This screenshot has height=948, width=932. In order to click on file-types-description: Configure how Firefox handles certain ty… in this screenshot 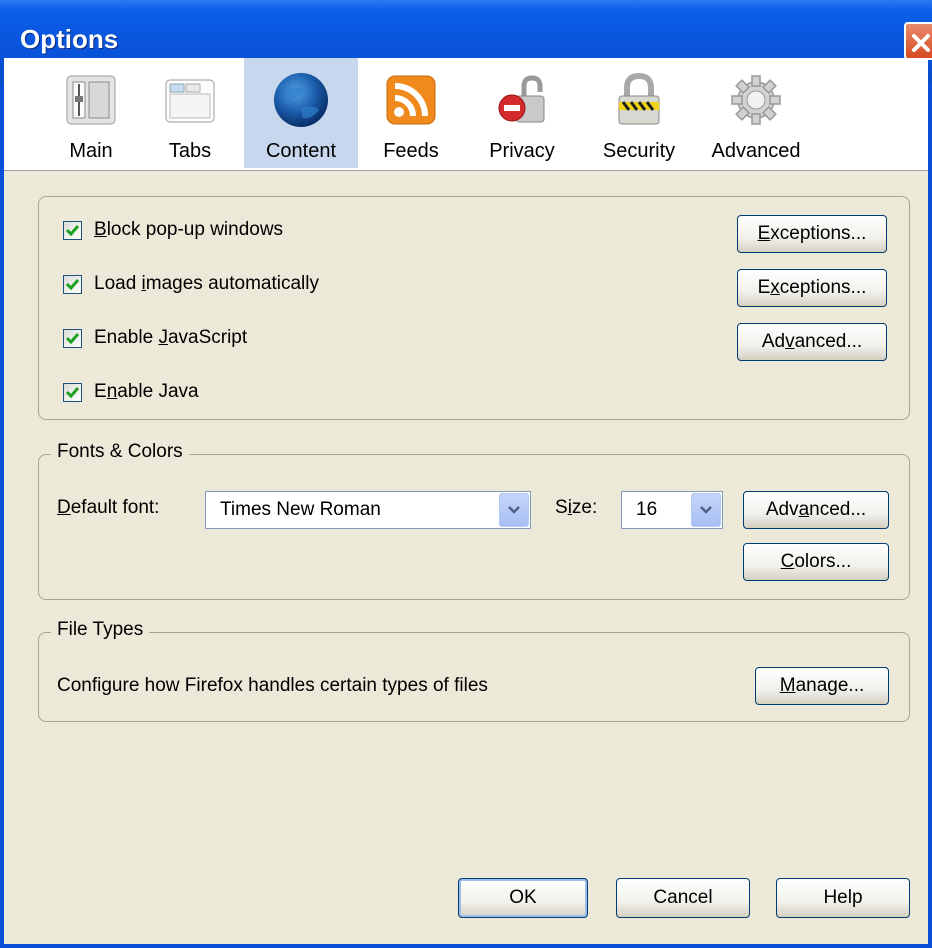, I will do `click(272, 685)`.